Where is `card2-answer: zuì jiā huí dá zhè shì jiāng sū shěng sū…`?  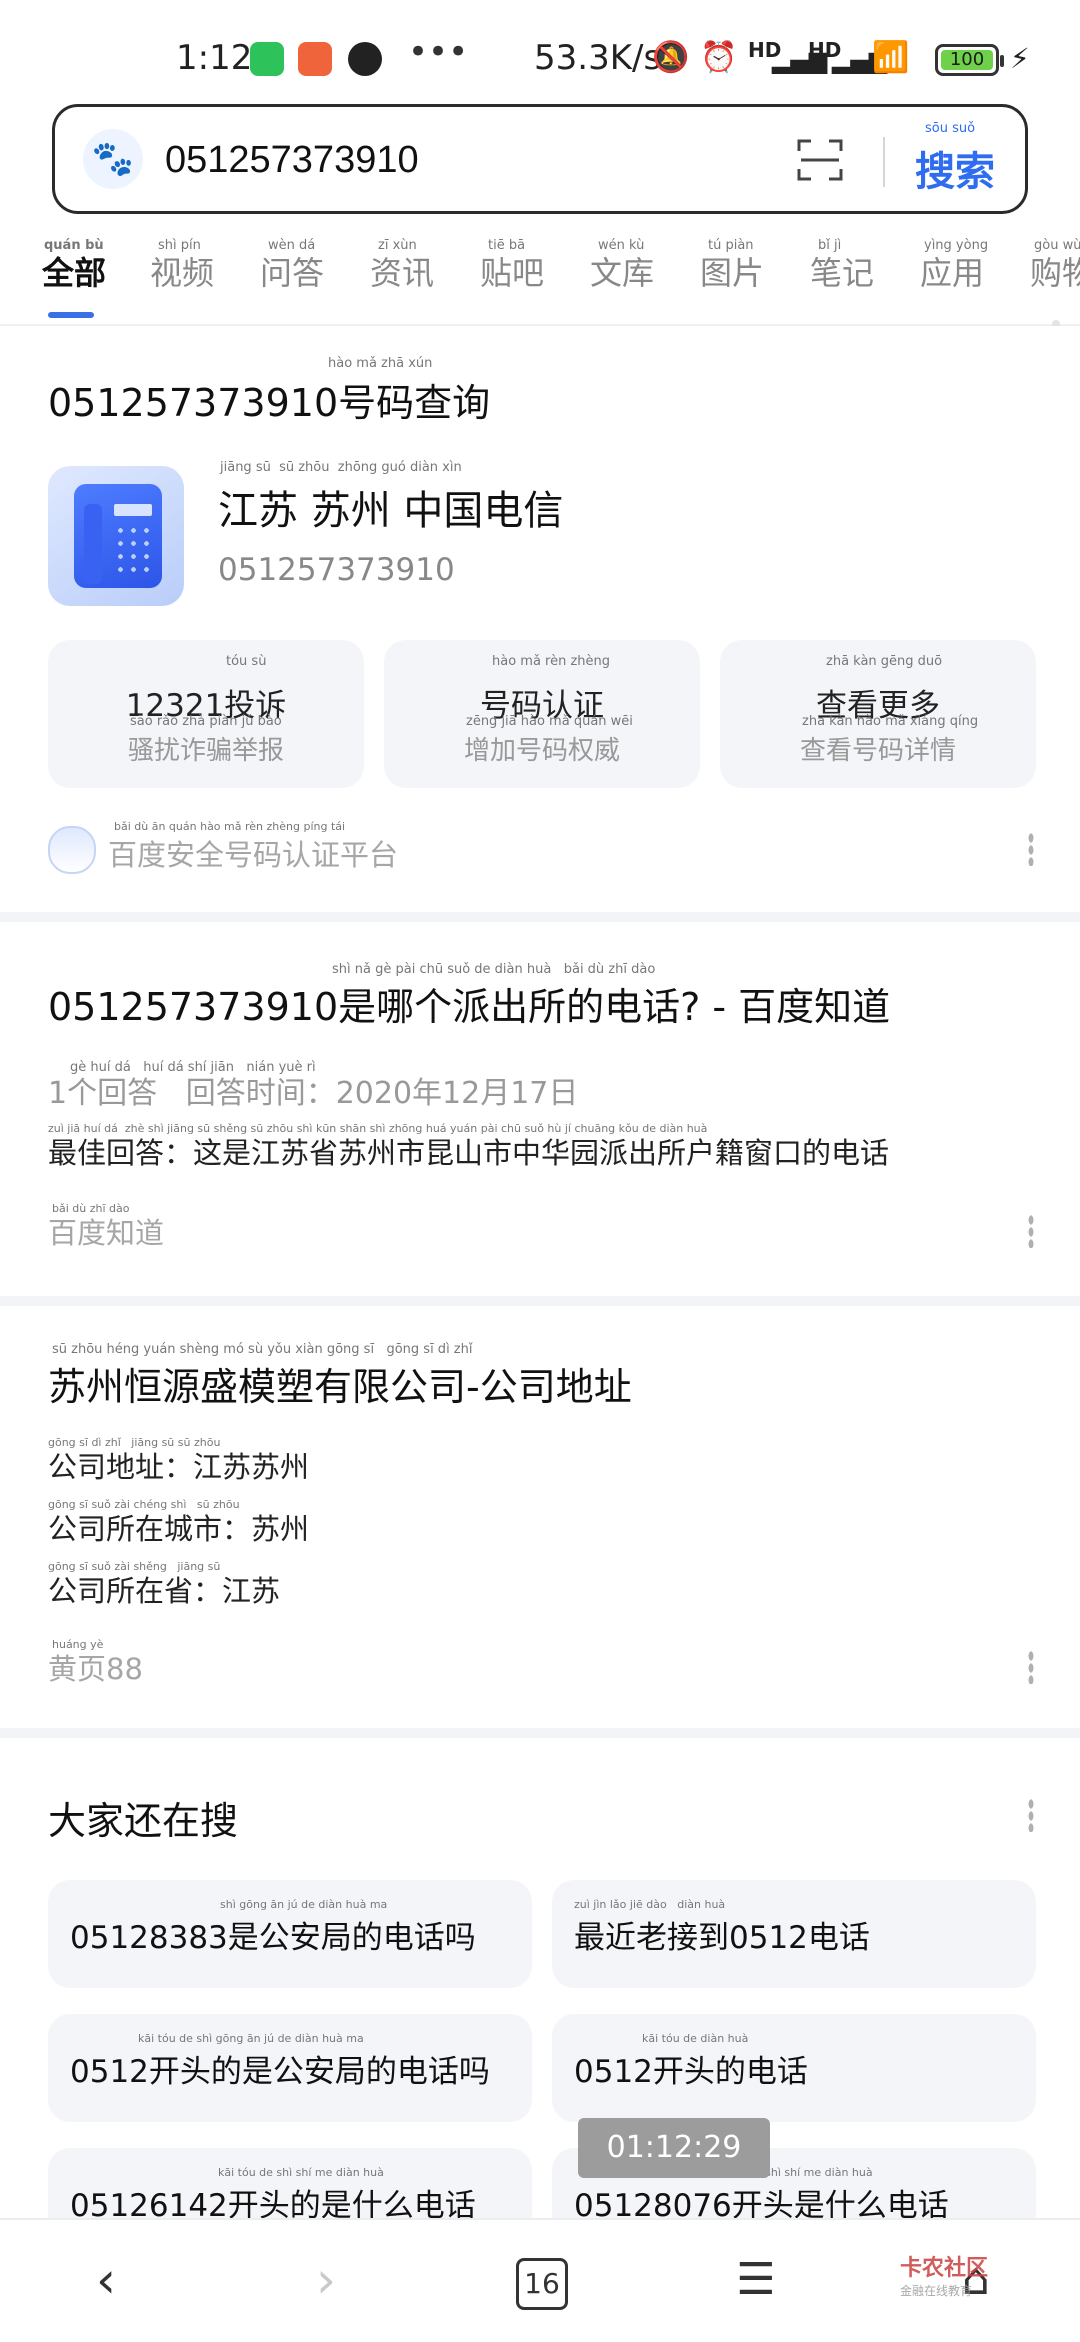
card2-answer: zuì jiā huí dá zhè shì jiāng sū shěng sū… is located at coordinates (468, 1147).